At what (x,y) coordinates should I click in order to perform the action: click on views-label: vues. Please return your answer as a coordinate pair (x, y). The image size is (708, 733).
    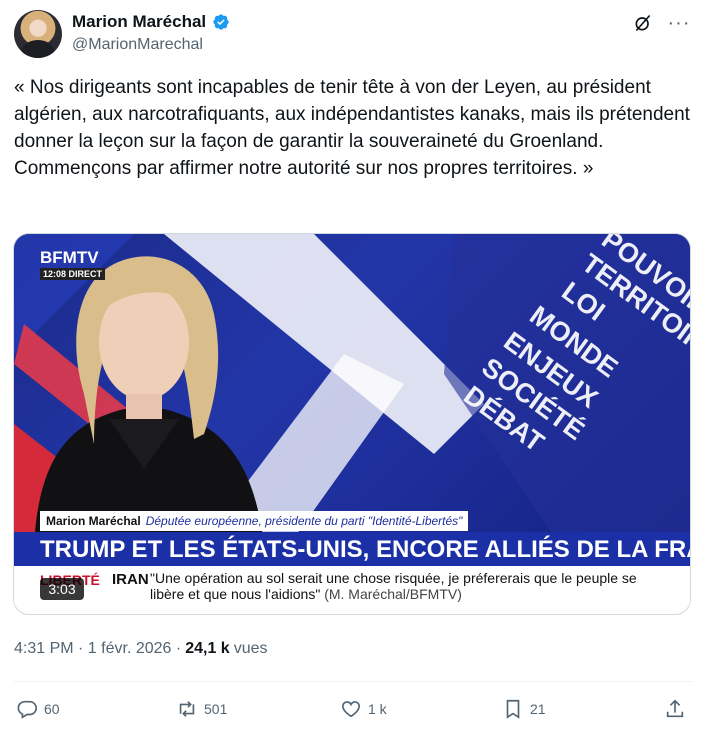
    Looking at the image, I should click on (250, 648).